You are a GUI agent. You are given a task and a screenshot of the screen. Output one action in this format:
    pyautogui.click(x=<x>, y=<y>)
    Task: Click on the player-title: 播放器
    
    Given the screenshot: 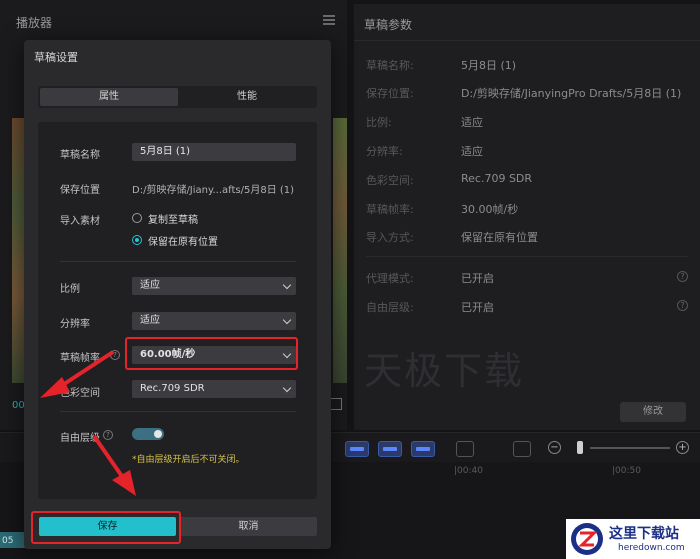 What is the action you would take?
    pyautogui.click(x=34, y=23)
    